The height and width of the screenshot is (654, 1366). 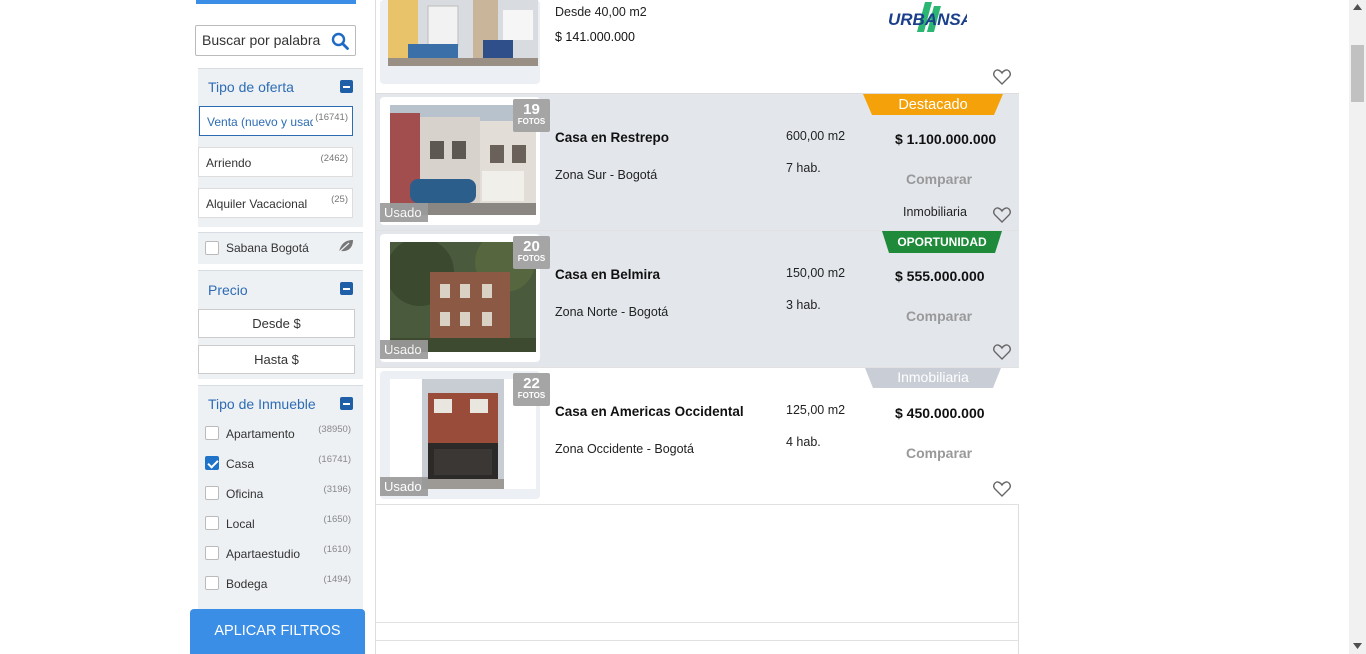 What do you see at coordinates (606, 175) in the screenshot?
I see `listing-zone: Zona Sur - Bogotá` at bounding box center [606, 175].